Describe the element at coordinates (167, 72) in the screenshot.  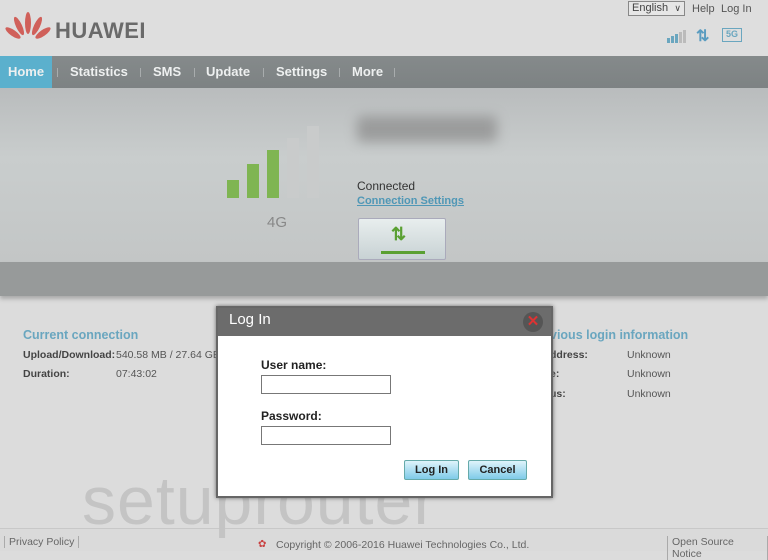
I see `tab-sms: SMS` at that location.